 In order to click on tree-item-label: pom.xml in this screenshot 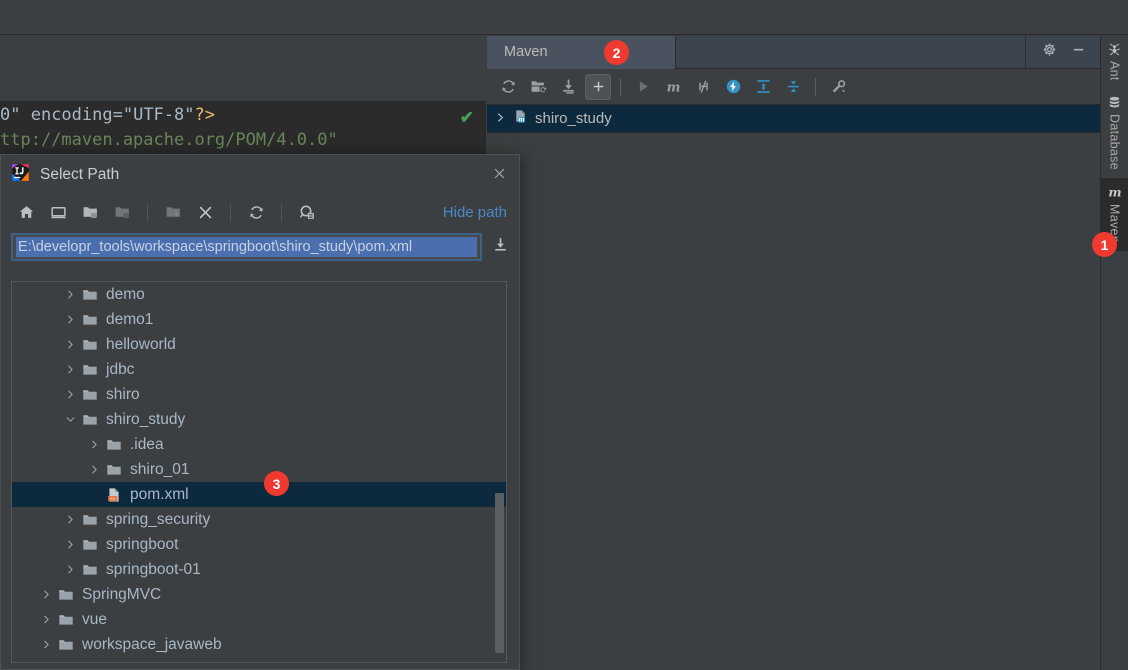, I will do `click(159, 494)`.